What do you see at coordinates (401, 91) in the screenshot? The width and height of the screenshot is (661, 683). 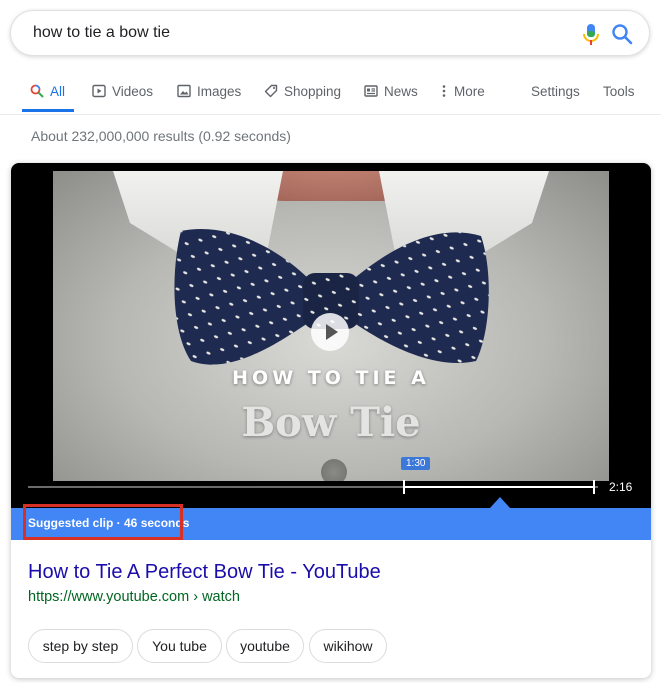 I see `tab-news-label: News` at bounding box center [401, 91].